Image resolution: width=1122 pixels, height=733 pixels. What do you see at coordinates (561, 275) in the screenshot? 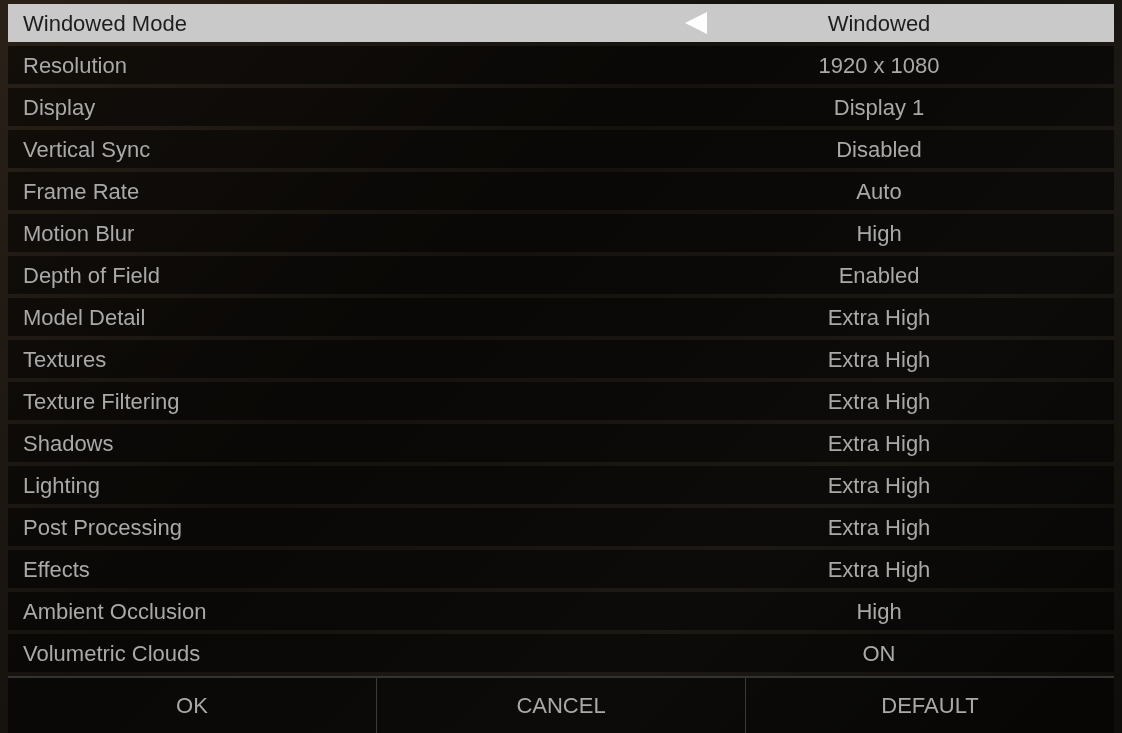
I see `settings-row: Depth of Field Enabled` at bounding box center [561, 275].